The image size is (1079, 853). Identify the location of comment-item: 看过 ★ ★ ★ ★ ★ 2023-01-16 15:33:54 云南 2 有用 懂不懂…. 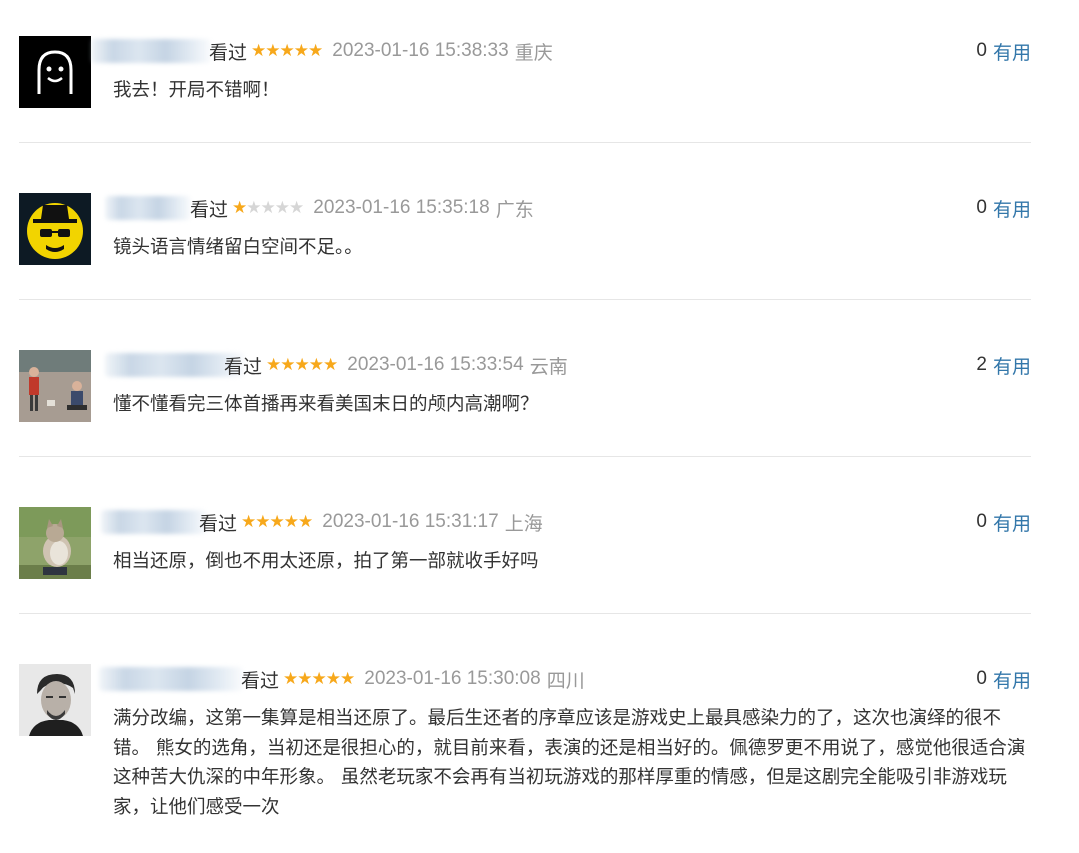
(525, 403).